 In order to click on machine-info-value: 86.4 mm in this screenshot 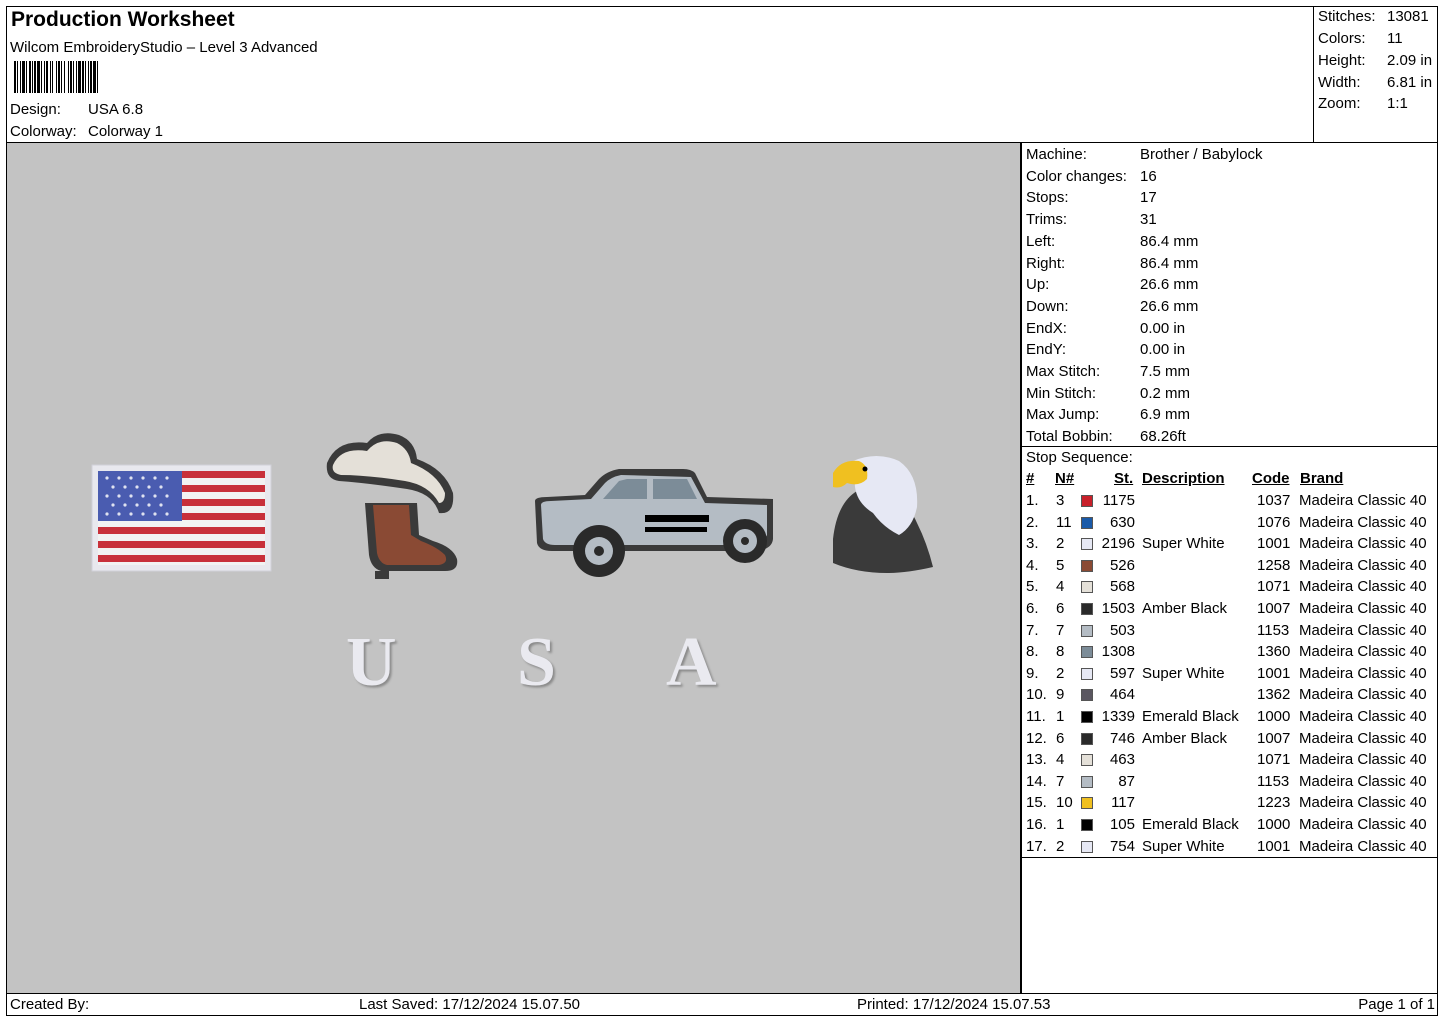, I will do `click(1169, 263)`.